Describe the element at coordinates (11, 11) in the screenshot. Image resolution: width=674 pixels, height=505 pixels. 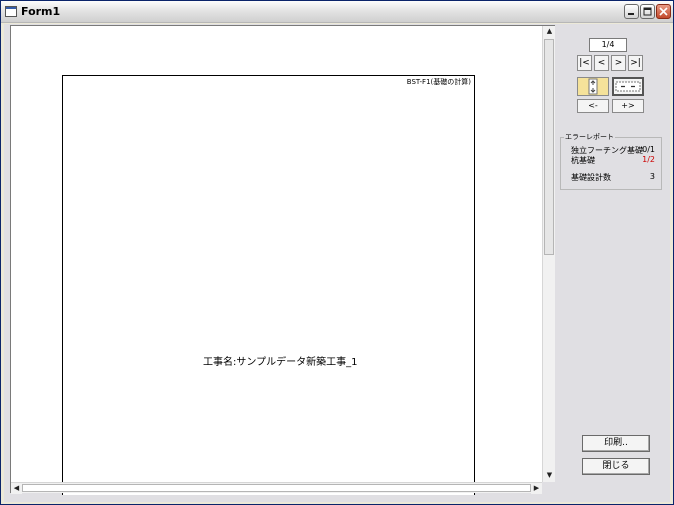
I see `window-icon` at that location.